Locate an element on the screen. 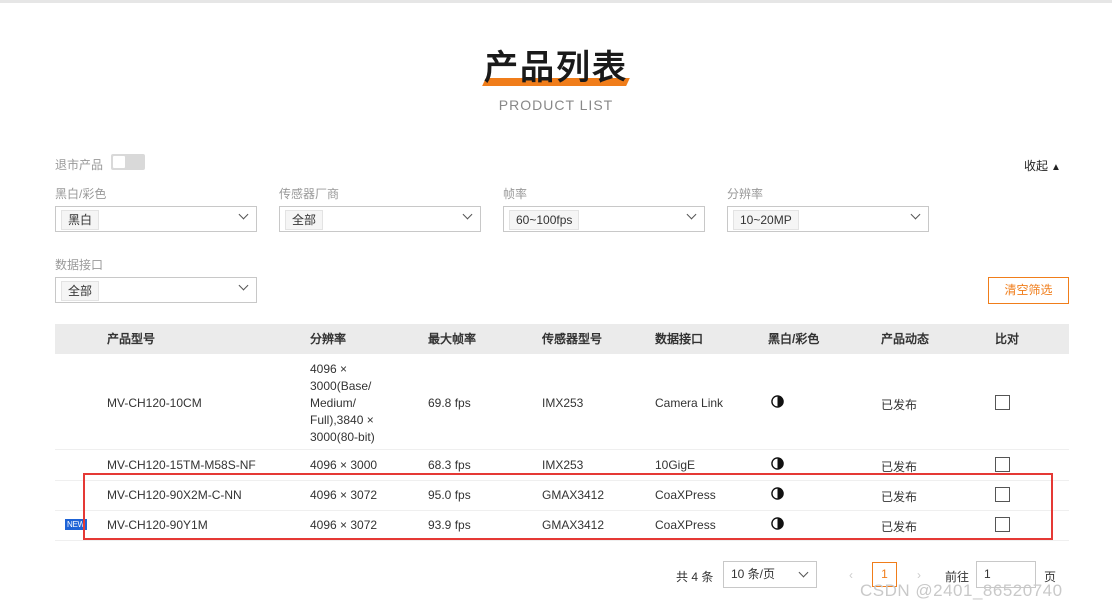 The image size is (1112, 611). interface-cell: 10GigE is located at coordinates (675, 465).